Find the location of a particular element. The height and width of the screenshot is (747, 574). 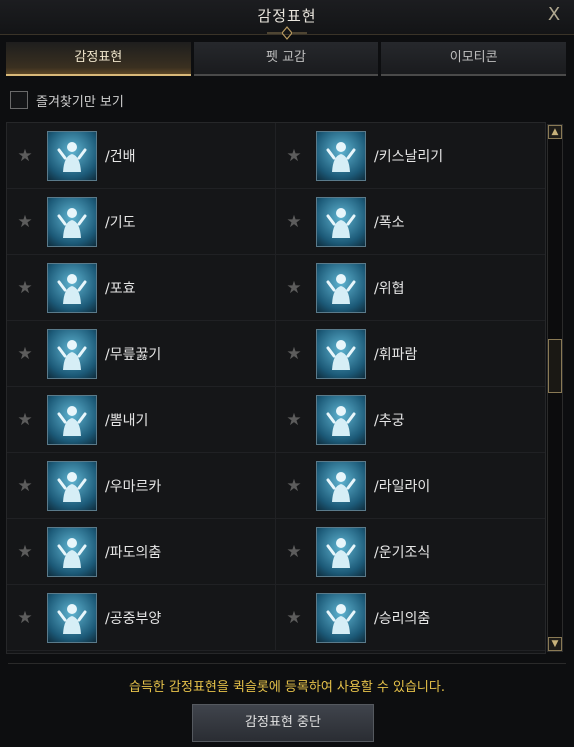

emote-item: ★ /뽐내기 is located at coordinates (141, 420).